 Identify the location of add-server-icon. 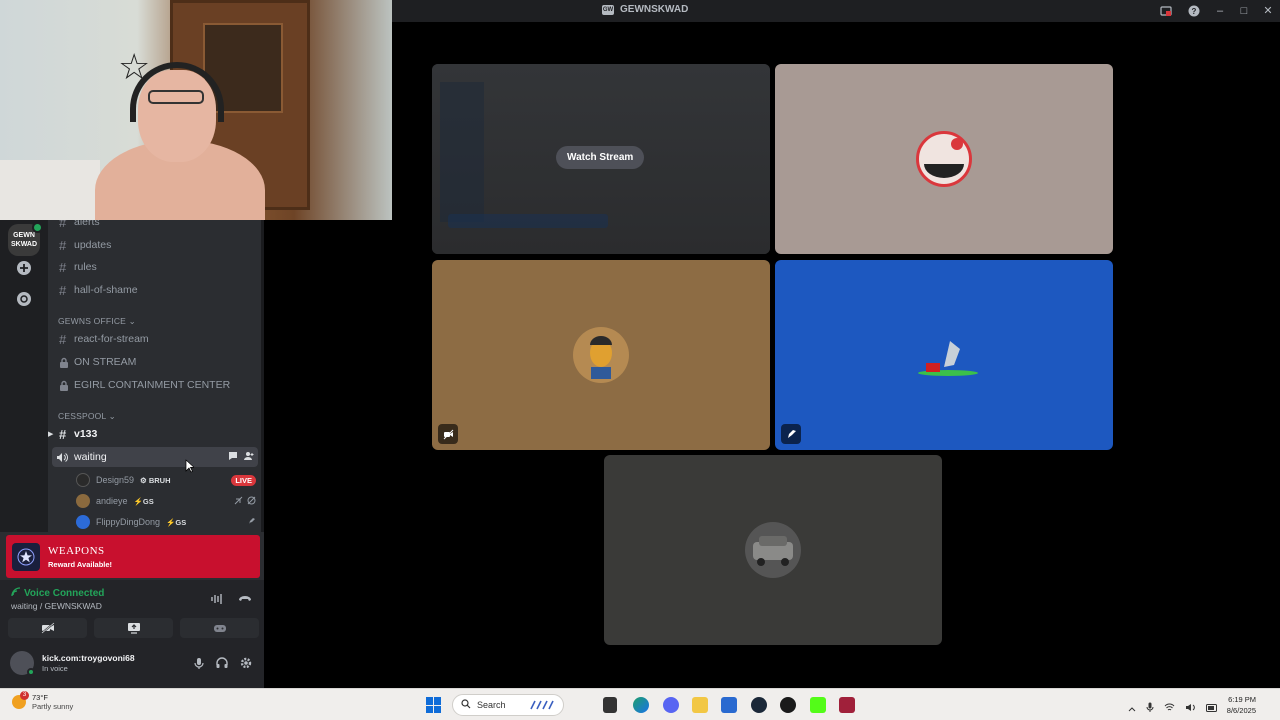
(24, 268).